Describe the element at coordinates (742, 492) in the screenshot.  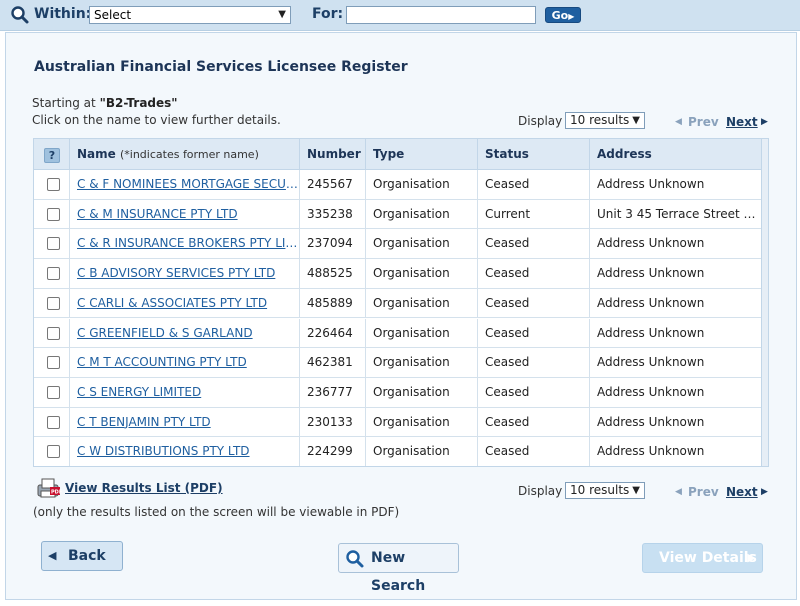
I see `next-link-bottom: Next` at that location.